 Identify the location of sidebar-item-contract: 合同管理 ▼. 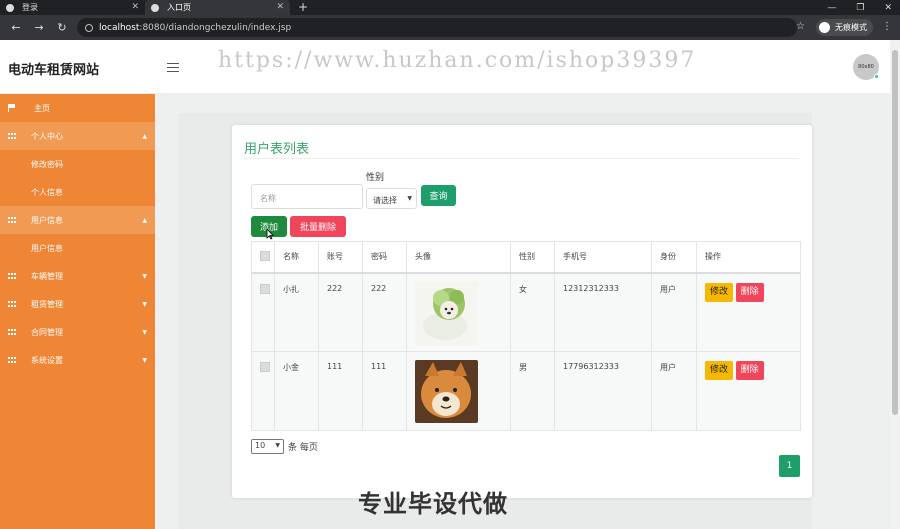
(77, 332).